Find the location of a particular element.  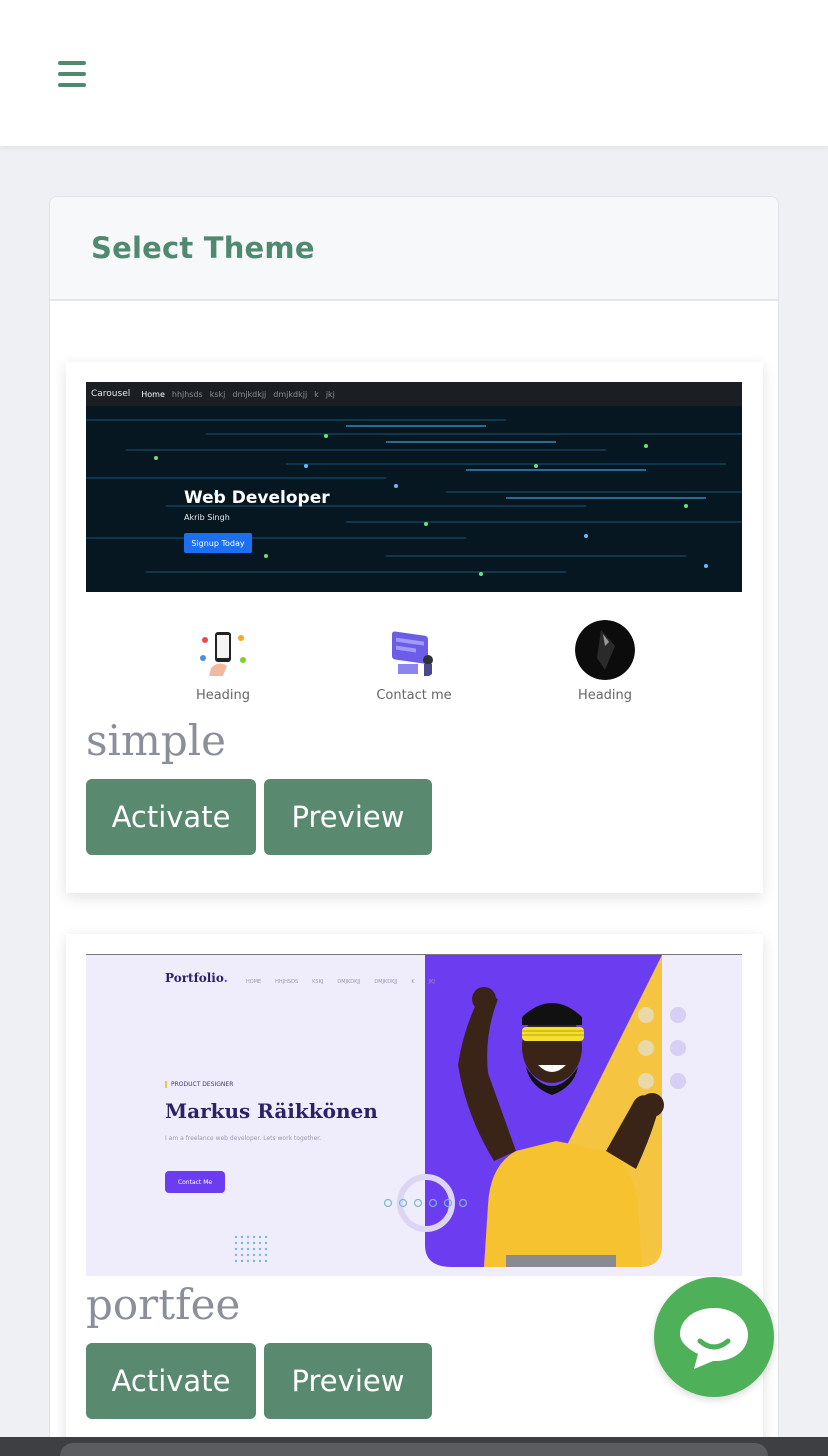

panel-title: Select Theme is located at coordinates (203, 248).